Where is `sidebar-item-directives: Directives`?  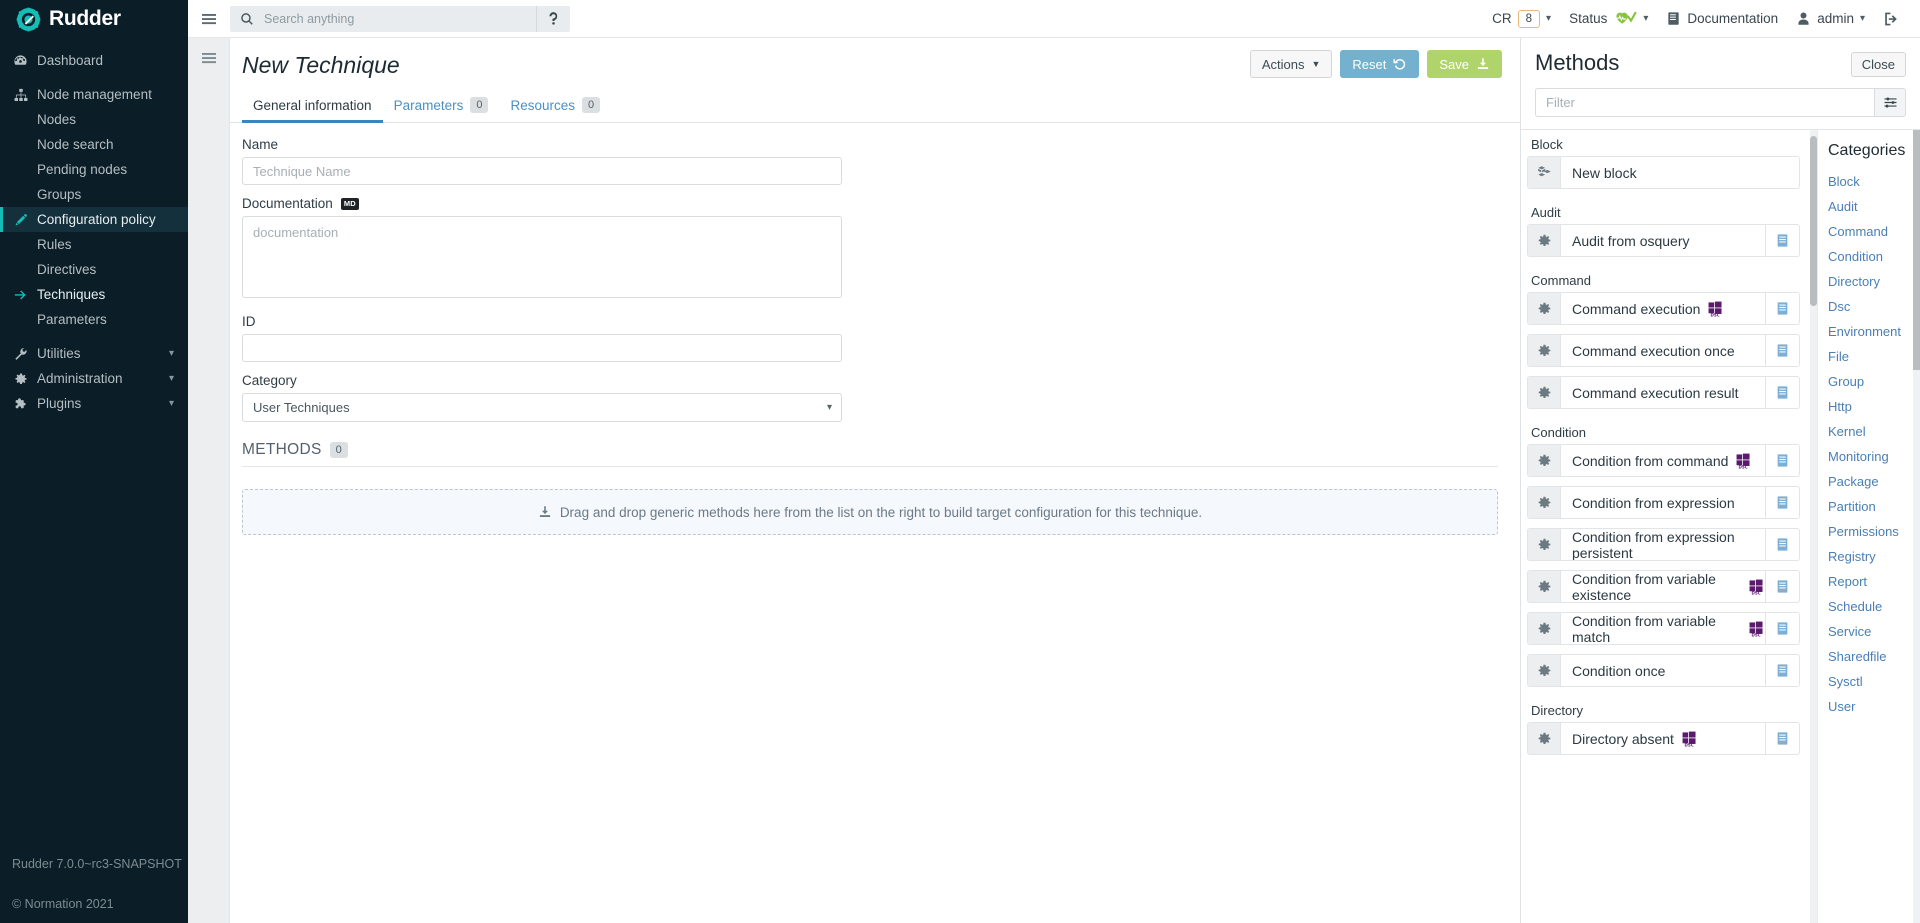
sidebar-item-directives: Directives is located at coordinates (94, 269).